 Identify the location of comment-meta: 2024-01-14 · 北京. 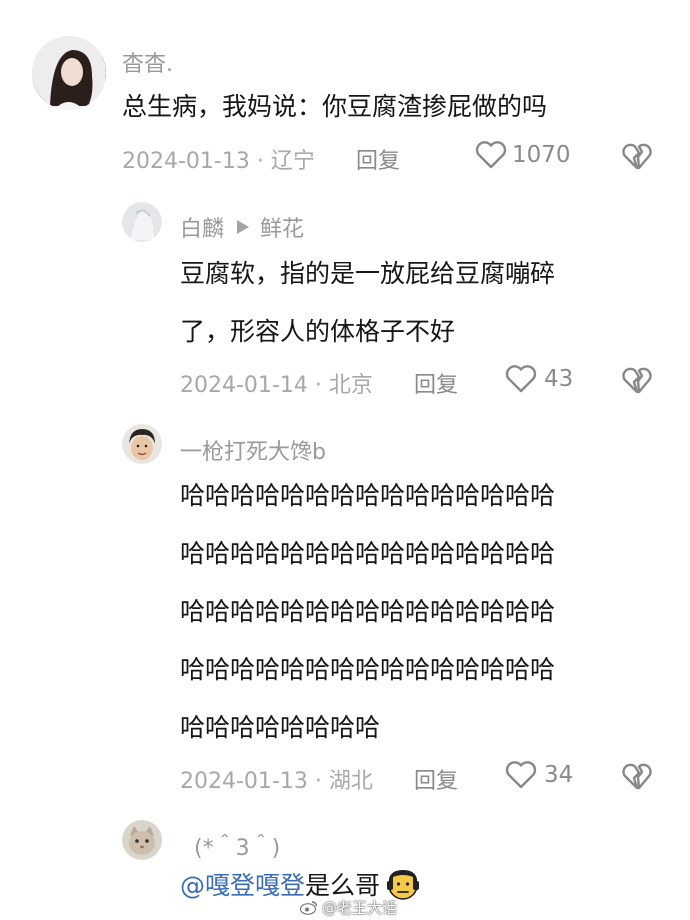
(276, 383).